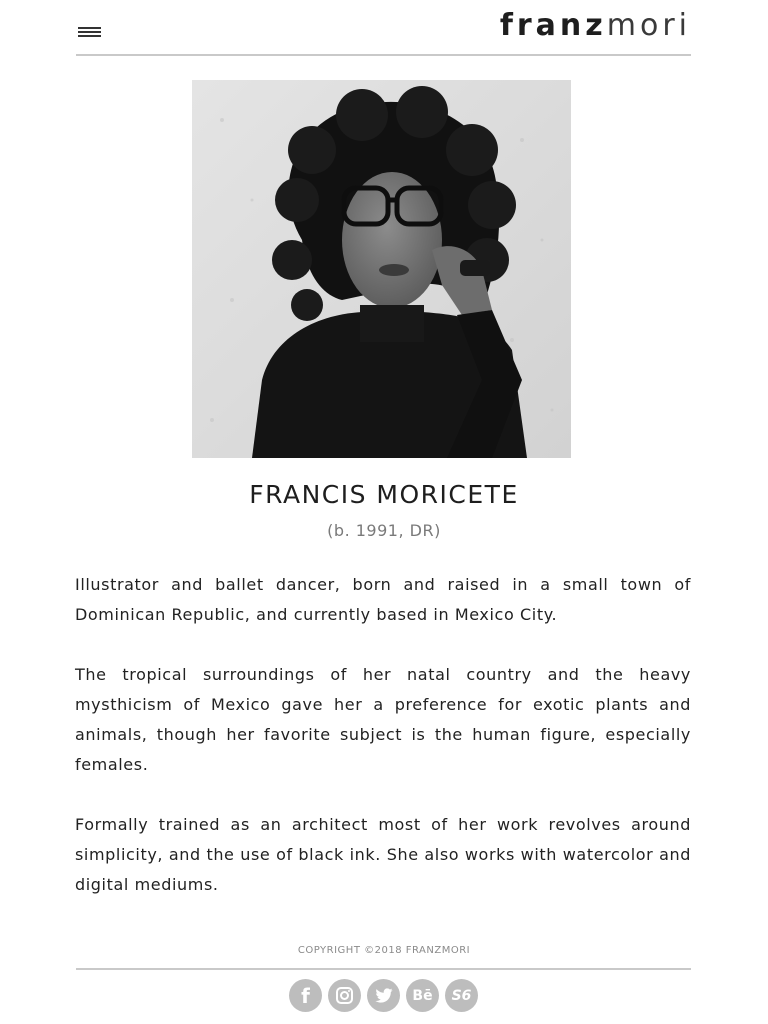 The image size is (768, 1024). I want to click on logo-bold-text: franz, so click(553, 25).